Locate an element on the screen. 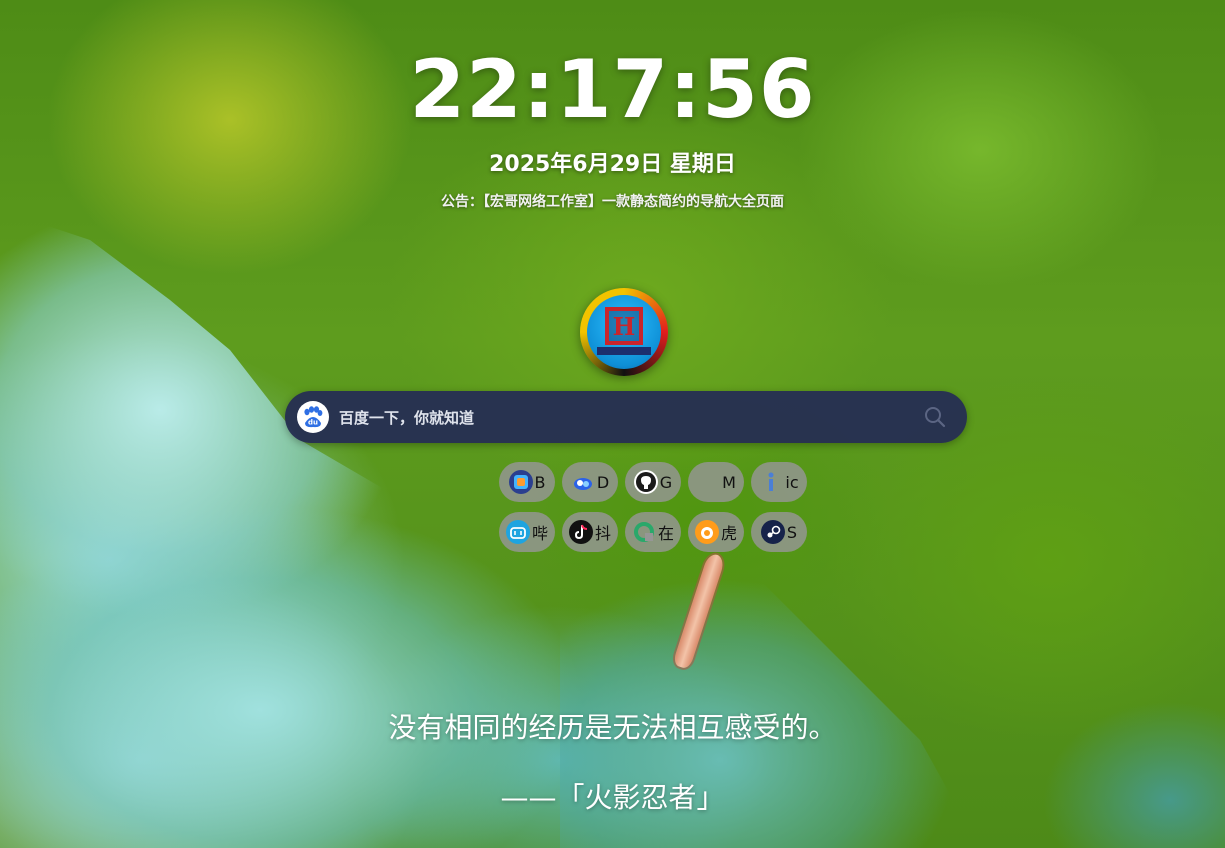 Image resolution: width=1225 pixels, height=848 pixels. clock-date: 2025年6月29日 星期日 is located at coordinates (612, 164).